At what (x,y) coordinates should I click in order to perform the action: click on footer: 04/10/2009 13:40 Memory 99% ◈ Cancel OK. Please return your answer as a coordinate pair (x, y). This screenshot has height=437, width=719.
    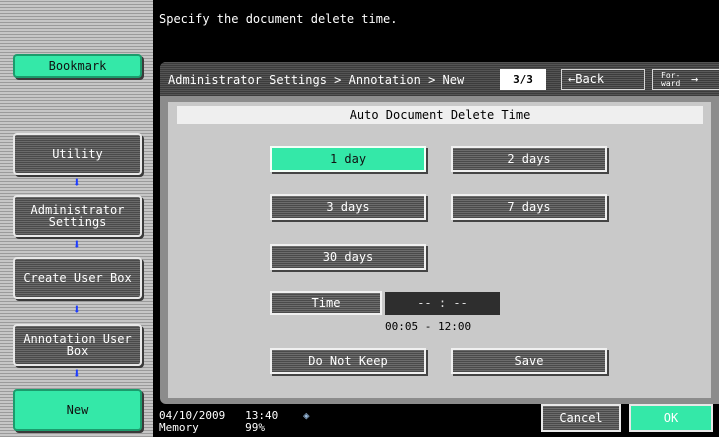
    Looking at the image, I should click on (436, 420).